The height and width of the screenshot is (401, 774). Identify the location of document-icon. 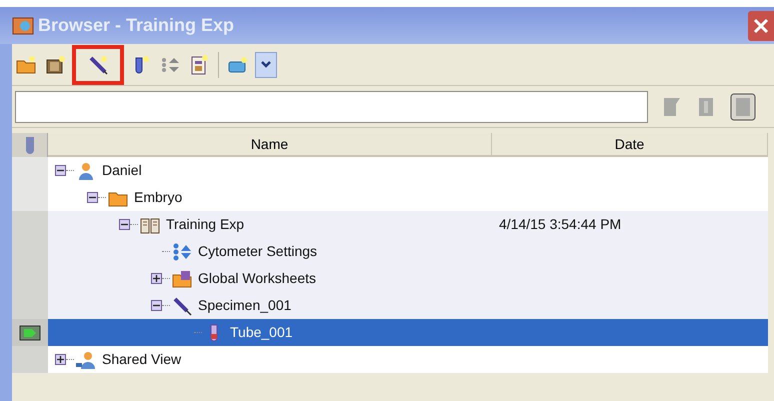
(743, 106).